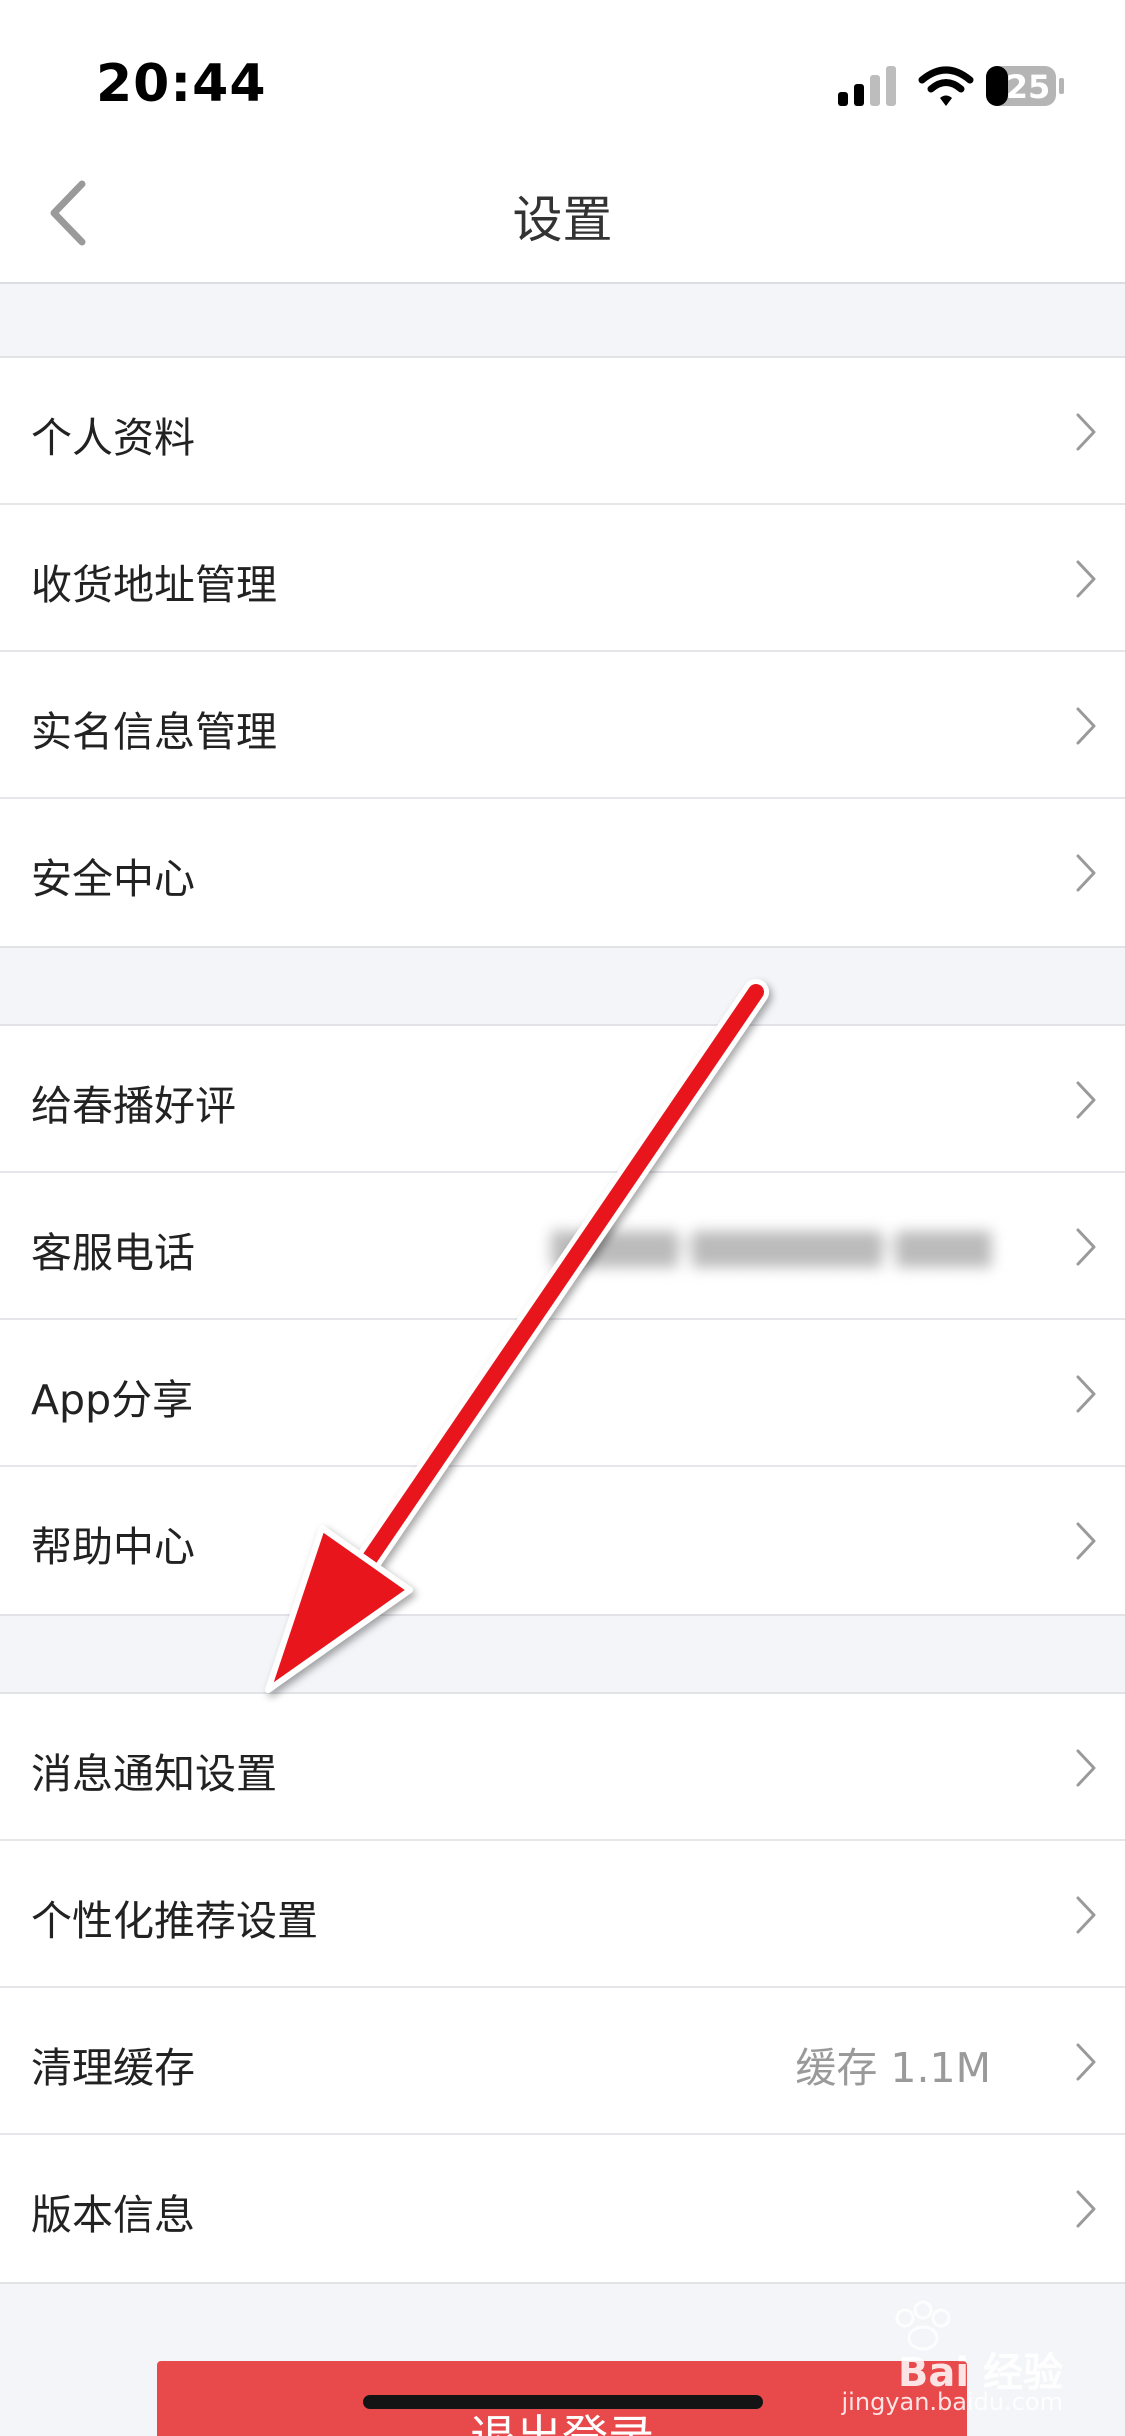 This screenshot has width=1125, height=2436. What do you see at coordinates (1028, 87) in the screenshot?
I see `battery-level: 25` at bounding box center [1028, 87].